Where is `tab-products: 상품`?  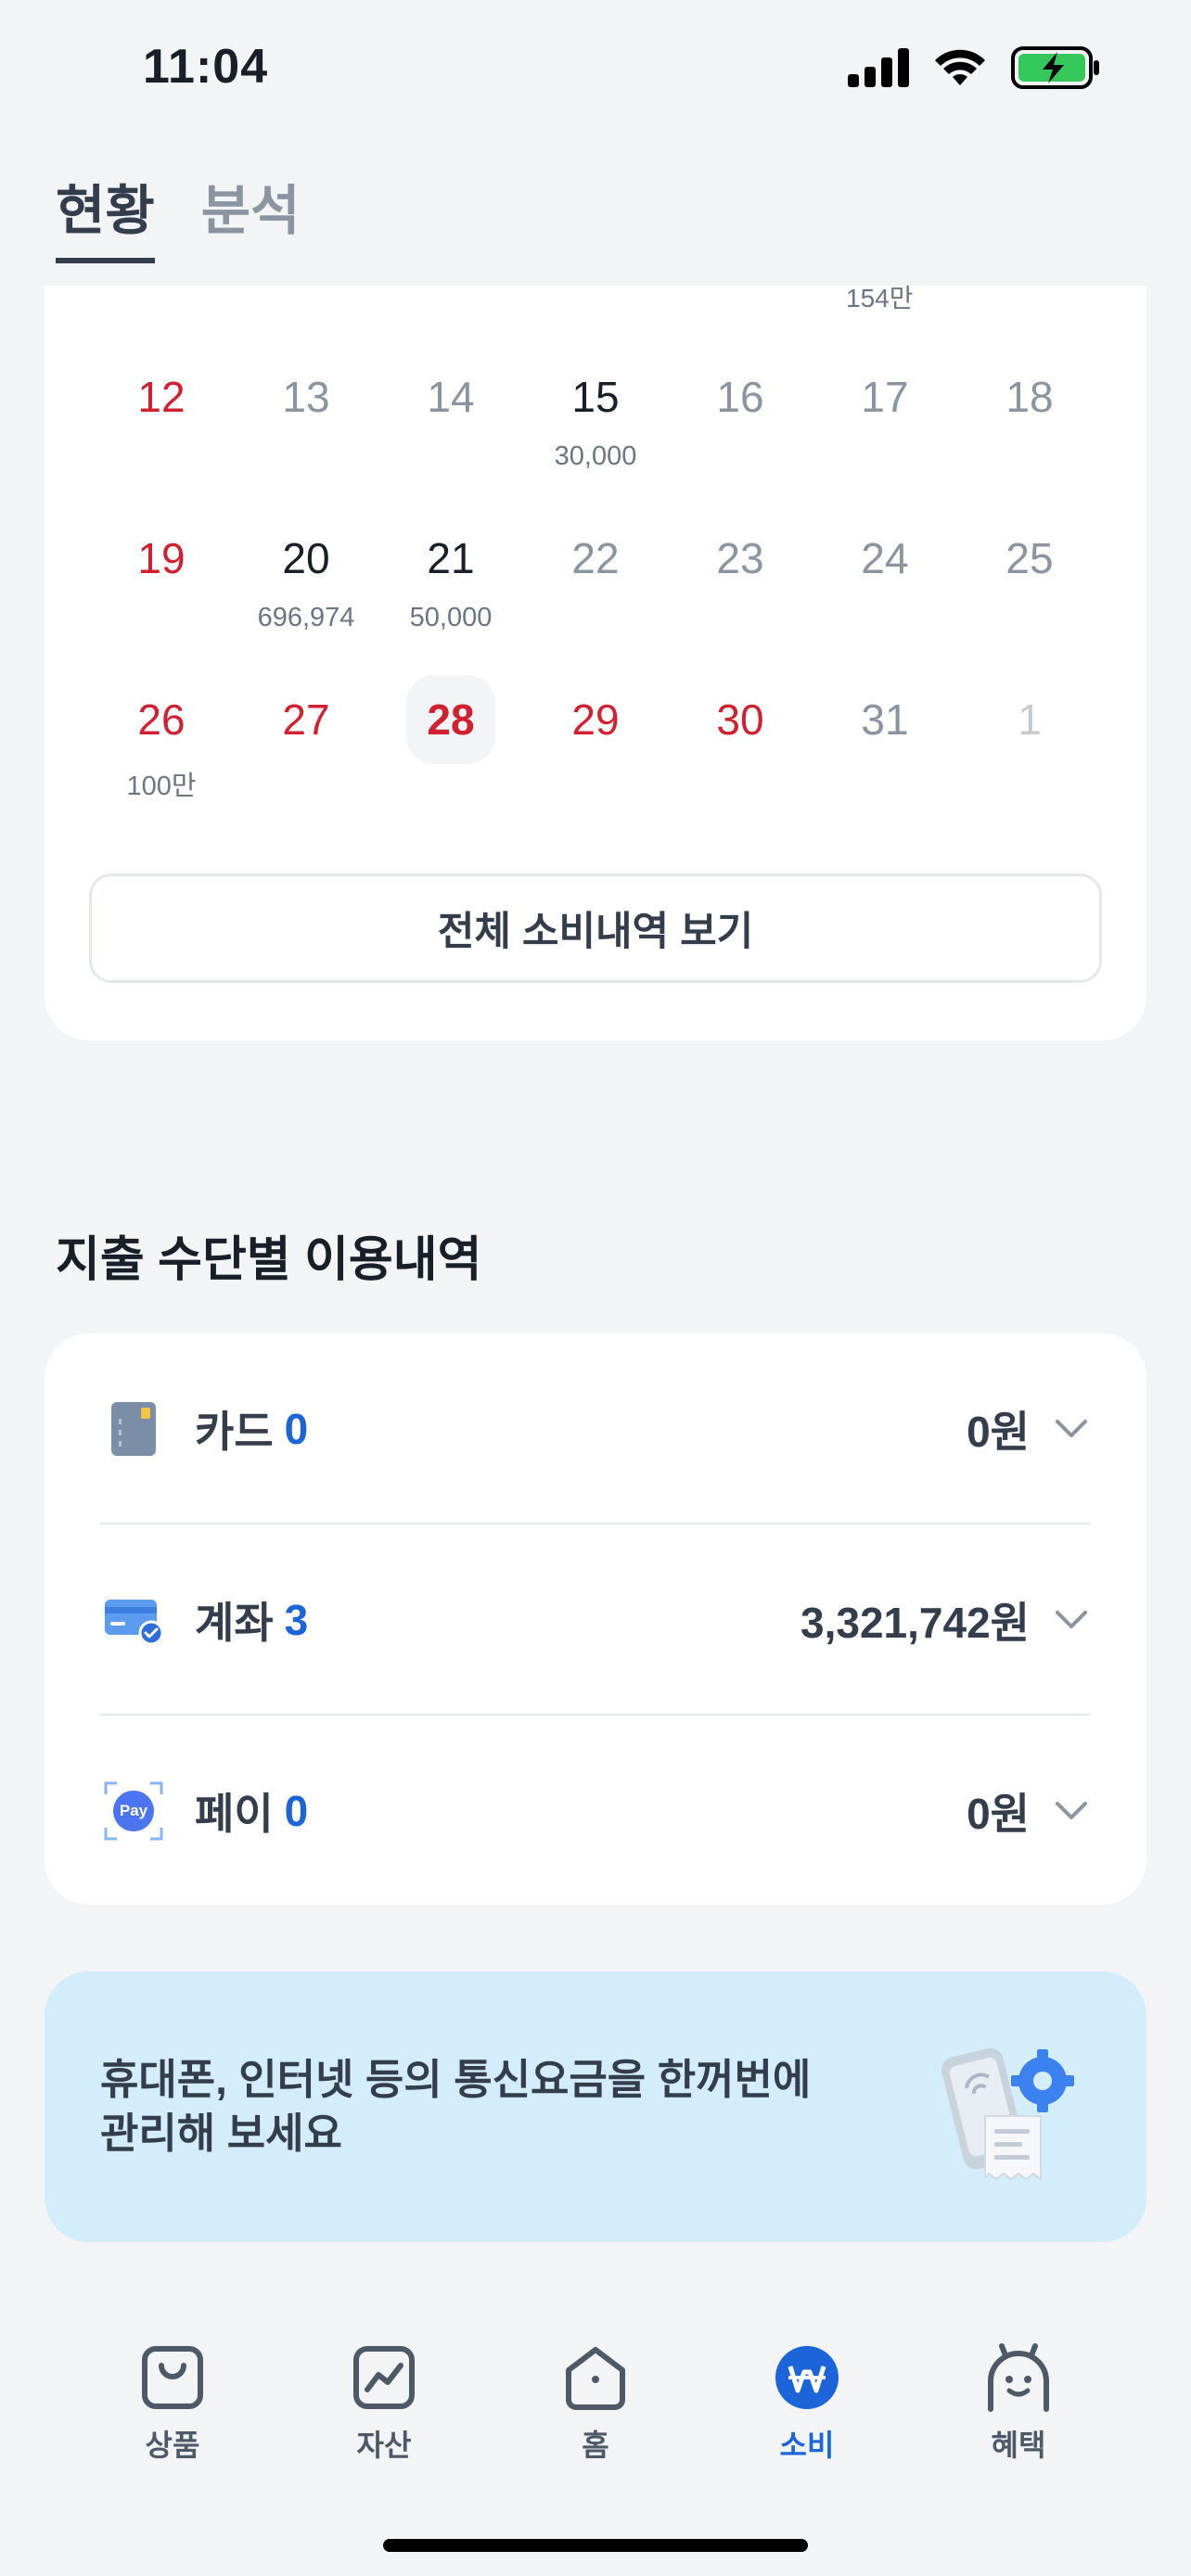
tab-products: 상품 is located at coordinates (172, 2402).